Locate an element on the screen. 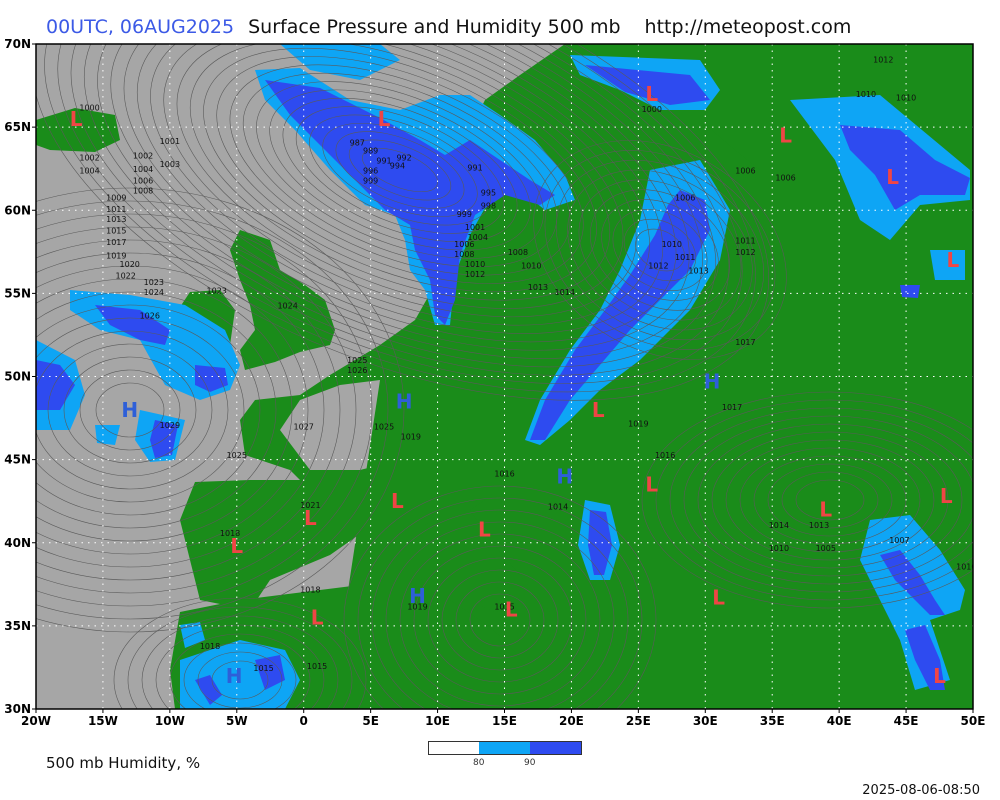  isobar-label: 1019 is located at coordinates (411, 437).